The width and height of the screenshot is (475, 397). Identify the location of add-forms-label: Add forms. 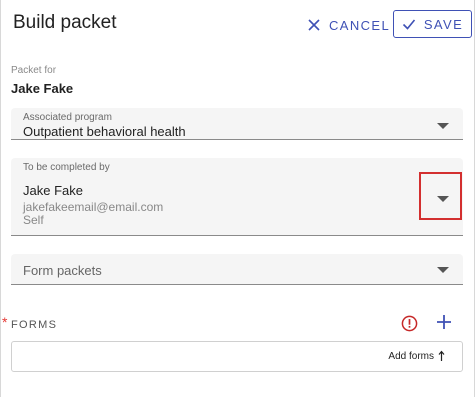
(411, 356).